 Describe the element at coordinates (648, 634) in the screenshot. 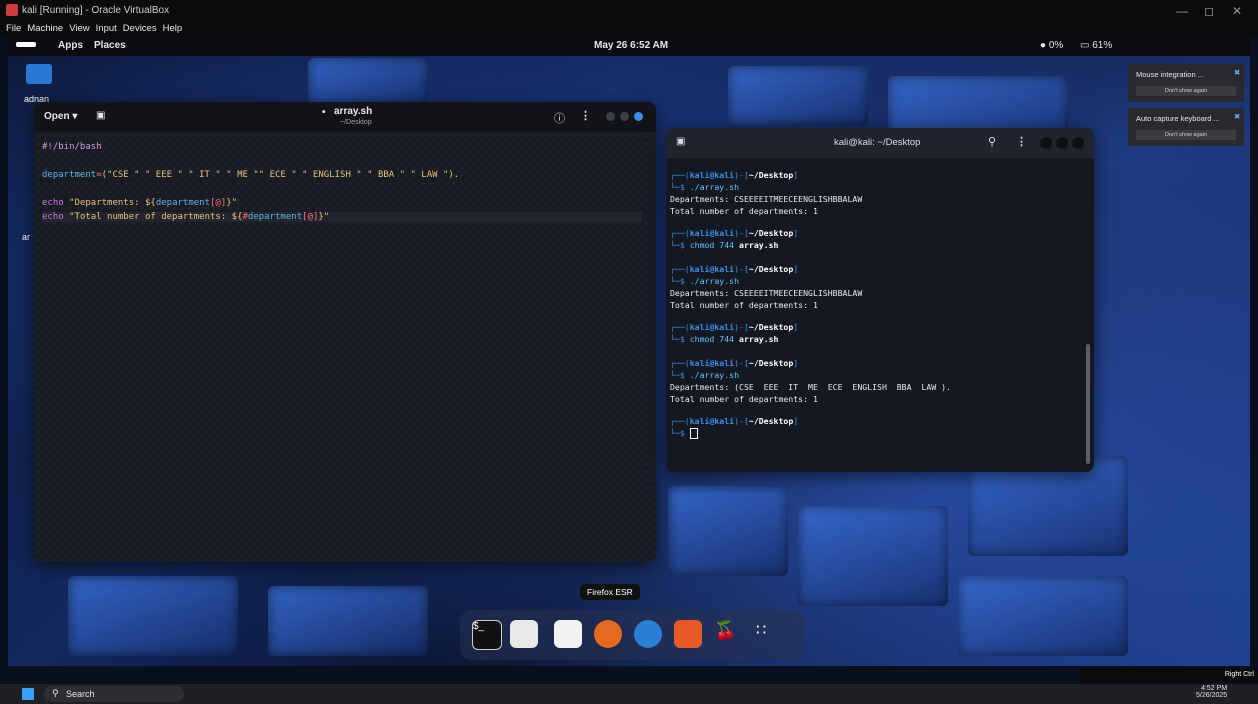

I see `wireshark-icon` at that location.